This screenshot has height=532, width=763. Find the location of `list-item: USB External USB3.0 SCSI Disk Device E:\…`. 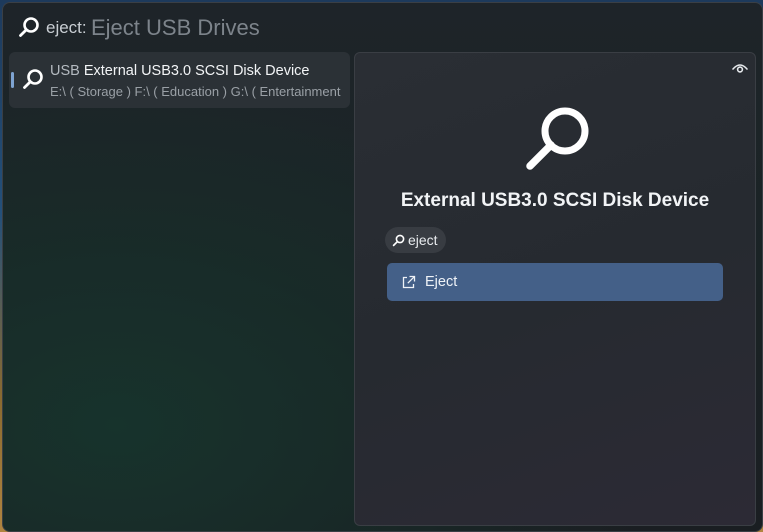

list-item: USB External USB3.0 SCSI Disk Device E:\… is located at coordinates (179, 80).